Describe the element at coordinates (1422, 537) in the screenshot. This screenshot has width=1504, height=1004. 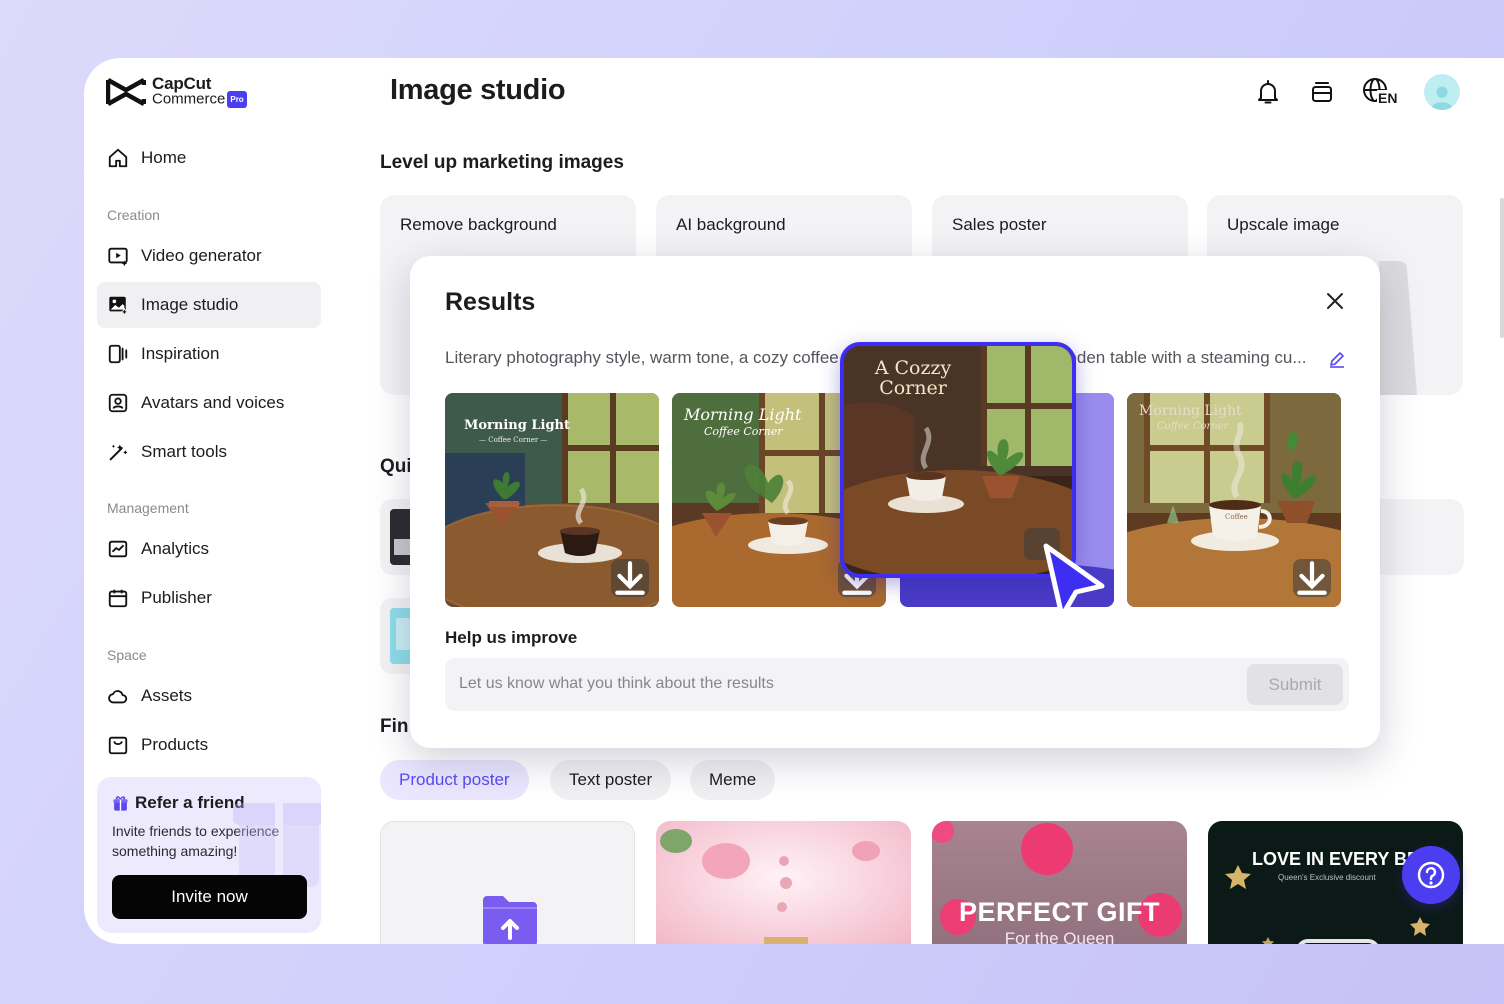
I see `quick-card-edge` at that location.